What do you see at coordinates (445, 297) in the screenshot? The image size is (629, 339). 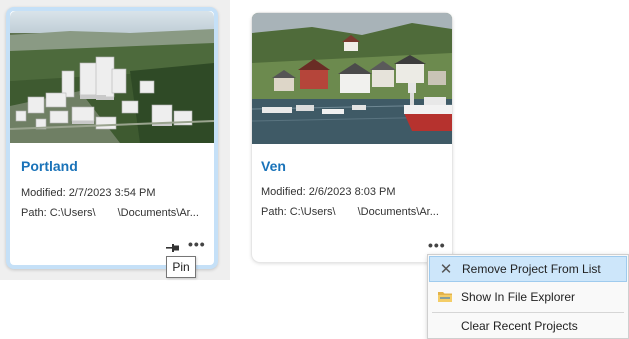 I see `folder-icon` at bounding box center [445, 297].